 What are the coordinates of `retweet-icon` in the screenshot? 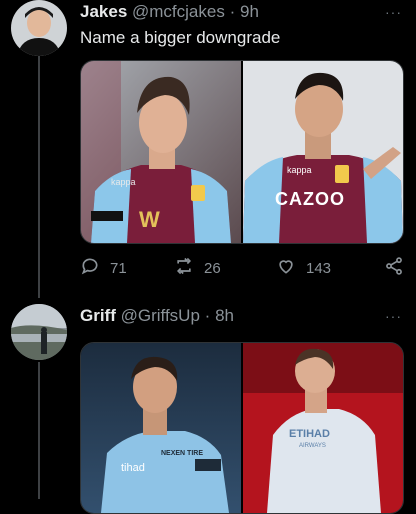 It's located at (184, 268).